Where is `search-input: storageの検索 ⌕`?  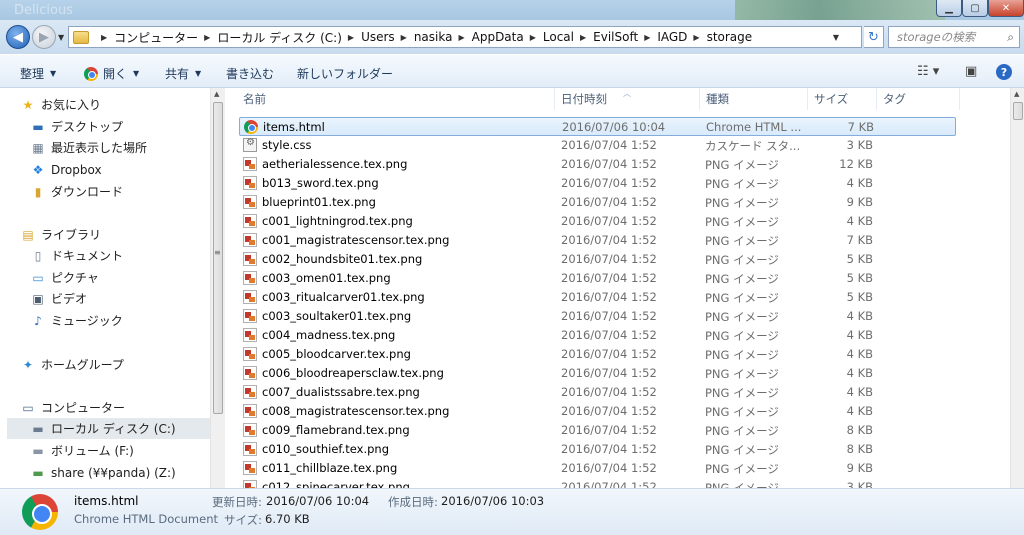 search-input: storageの検索 ⌕ is located at coordinates (954, 37).